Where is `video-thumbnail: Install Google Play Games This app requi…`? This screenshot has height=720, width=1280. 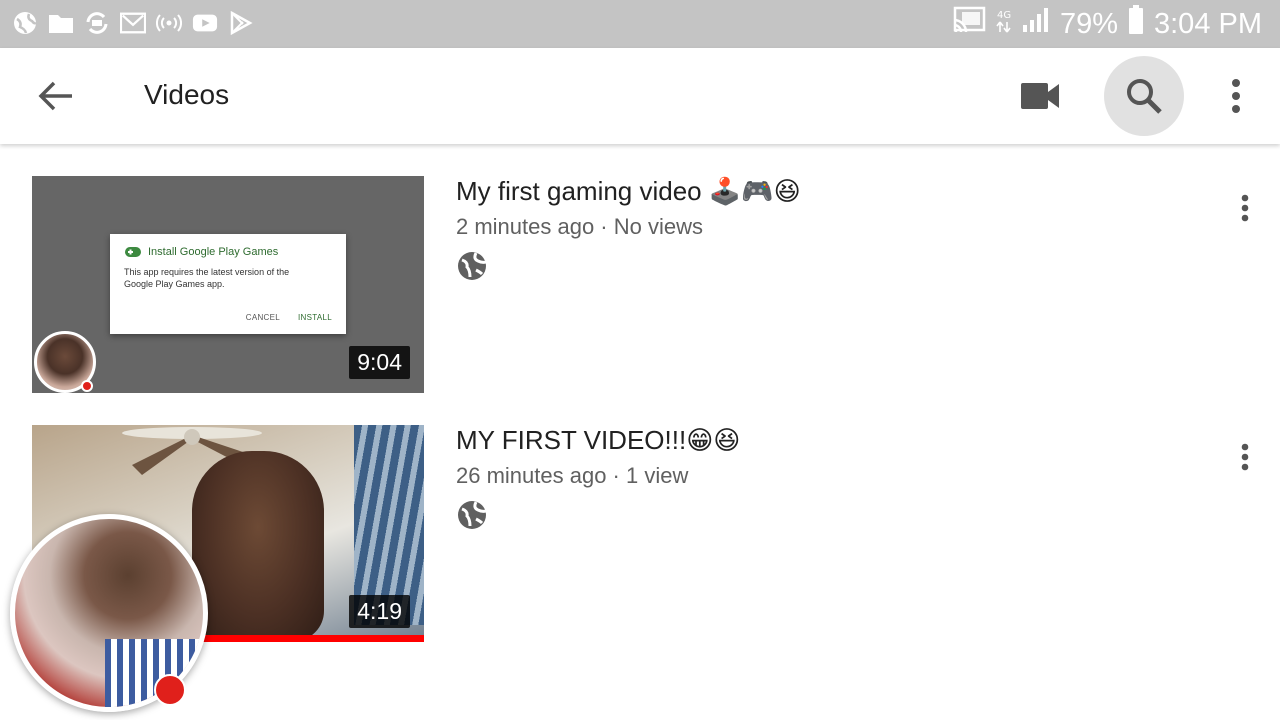
video-thumbnail: Install Google Play Games This app requi… is located at coordinates (228, 284).